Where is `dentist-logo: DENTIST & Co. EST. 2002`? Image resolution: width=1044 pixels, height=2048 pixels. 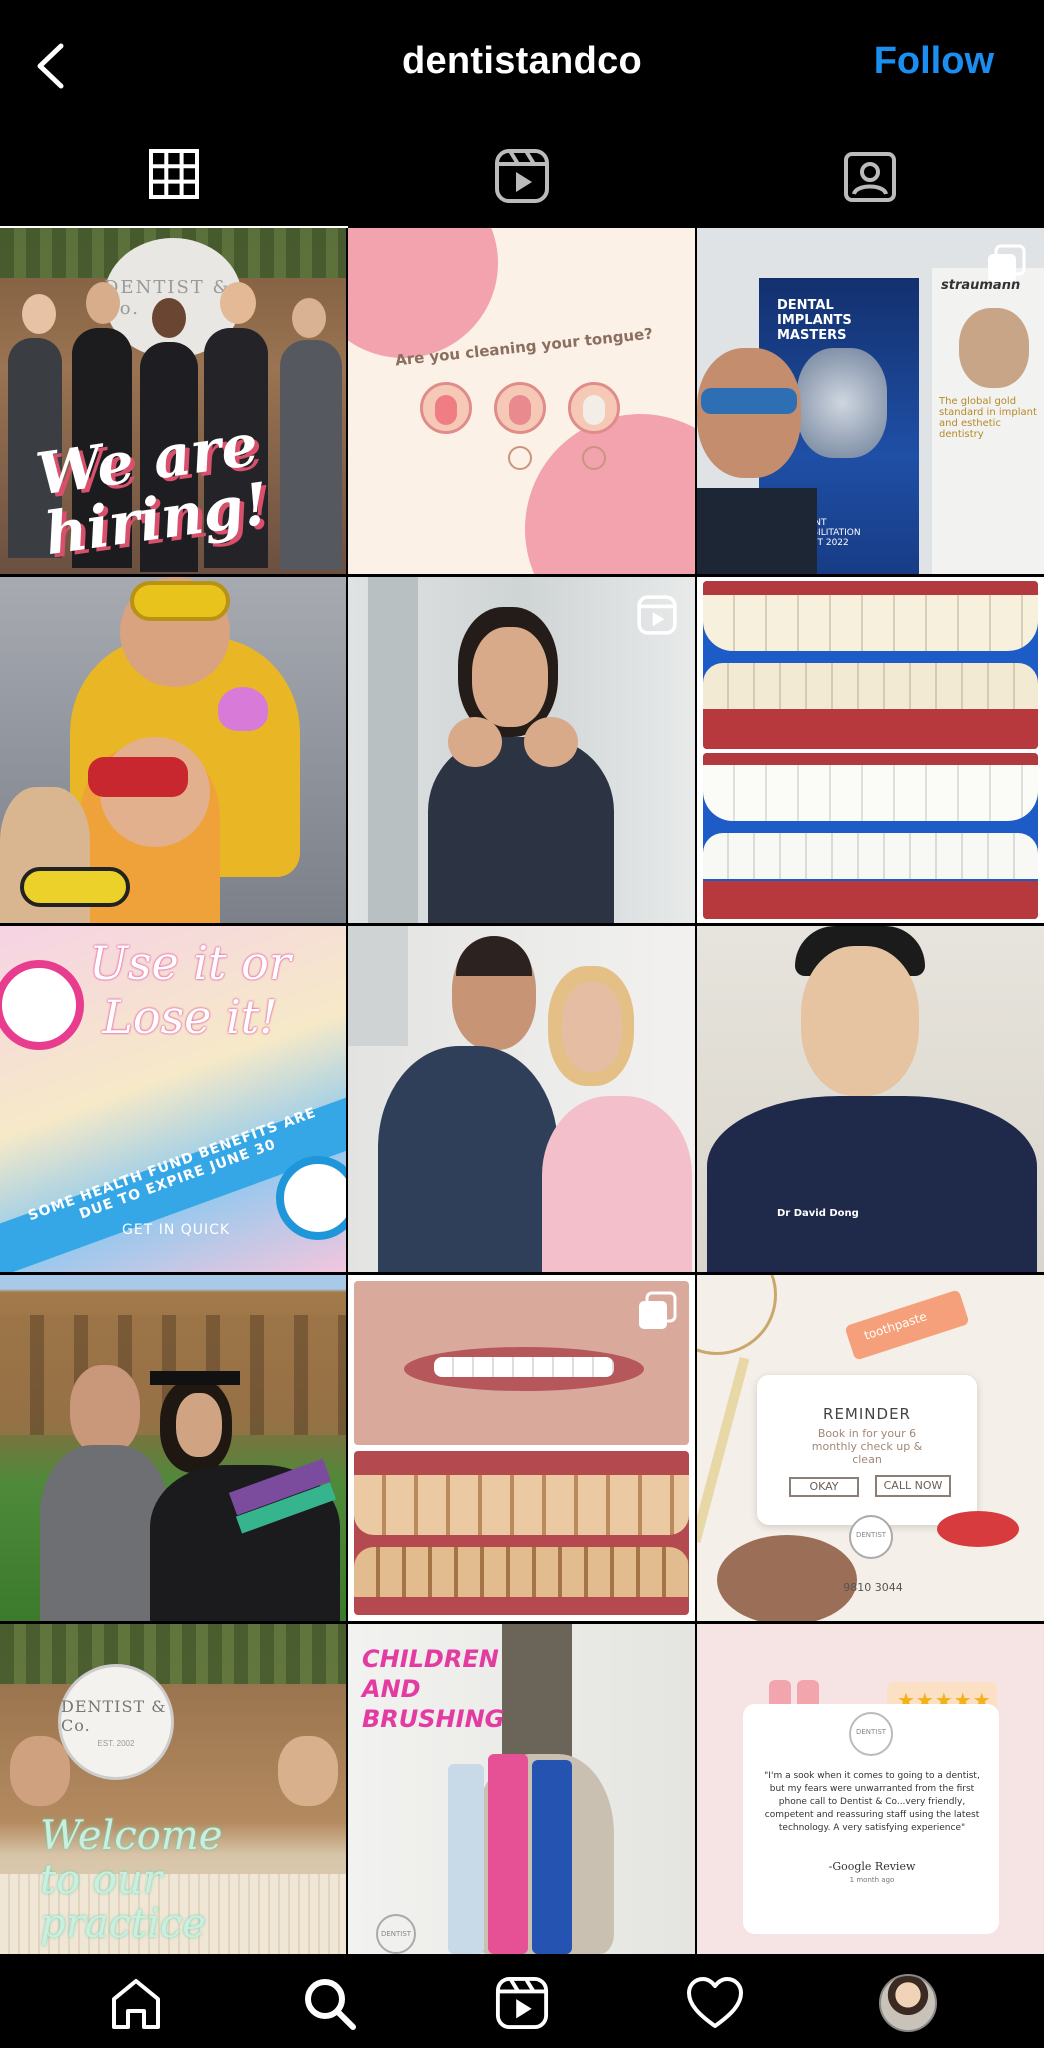 dentist-logo: DENTIST & Co. EST. 2002 is located at coordinates (116, 1722).